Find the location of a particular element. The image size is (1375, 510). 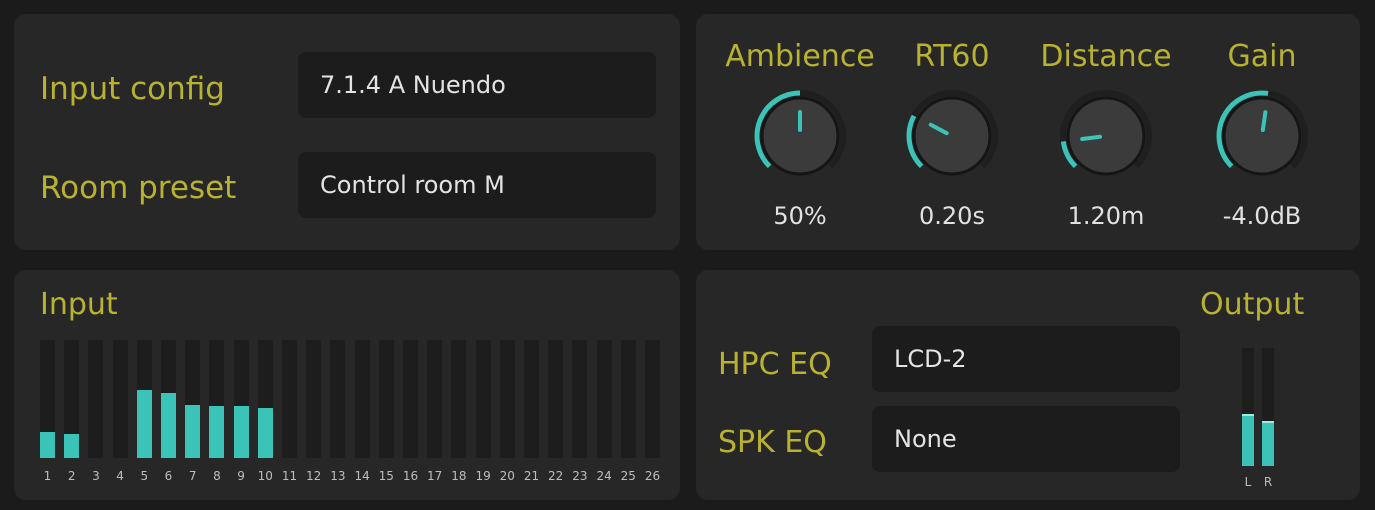

input-channel-number: 5 is located at coordinates (144, 476).